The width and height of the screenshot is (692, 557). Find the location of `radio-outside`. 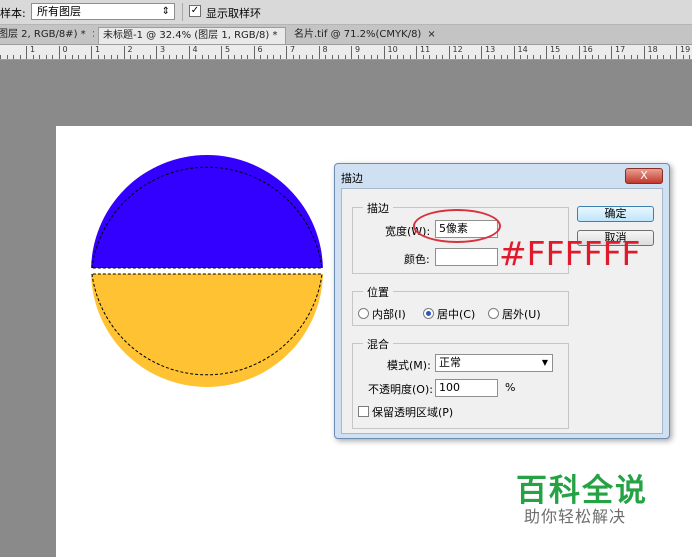

radio-outside is located at coordinates (493, 313).